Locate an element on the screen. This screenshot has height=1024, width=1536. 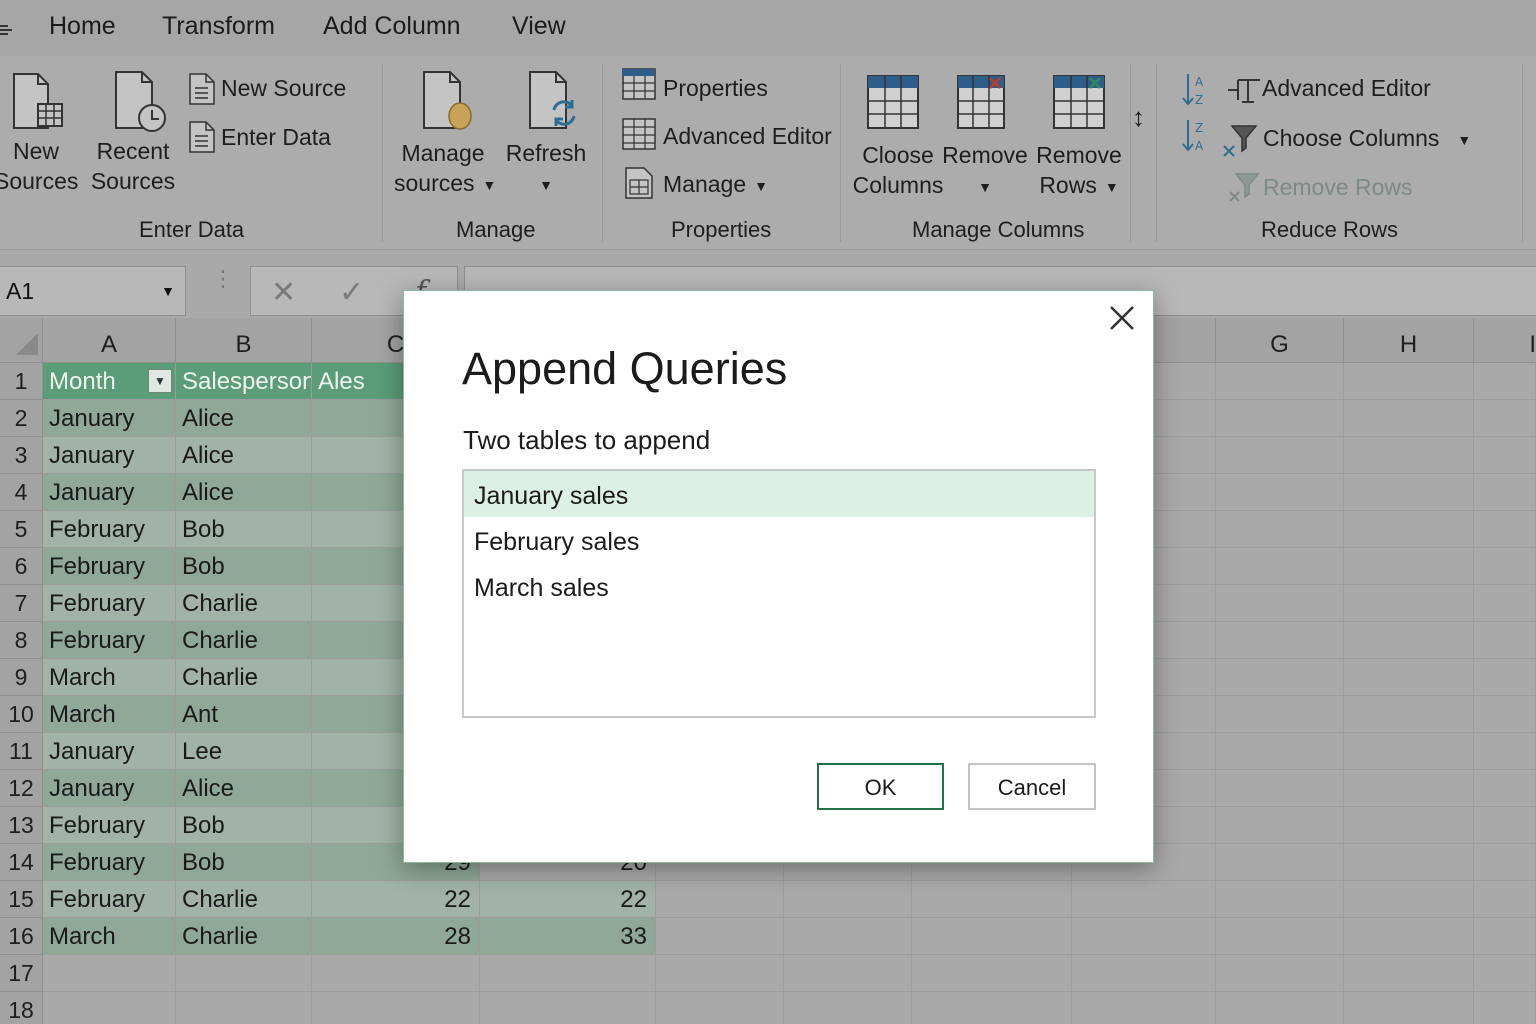
table-cell-salesperson: Lee is located at coordinates (244, 751).